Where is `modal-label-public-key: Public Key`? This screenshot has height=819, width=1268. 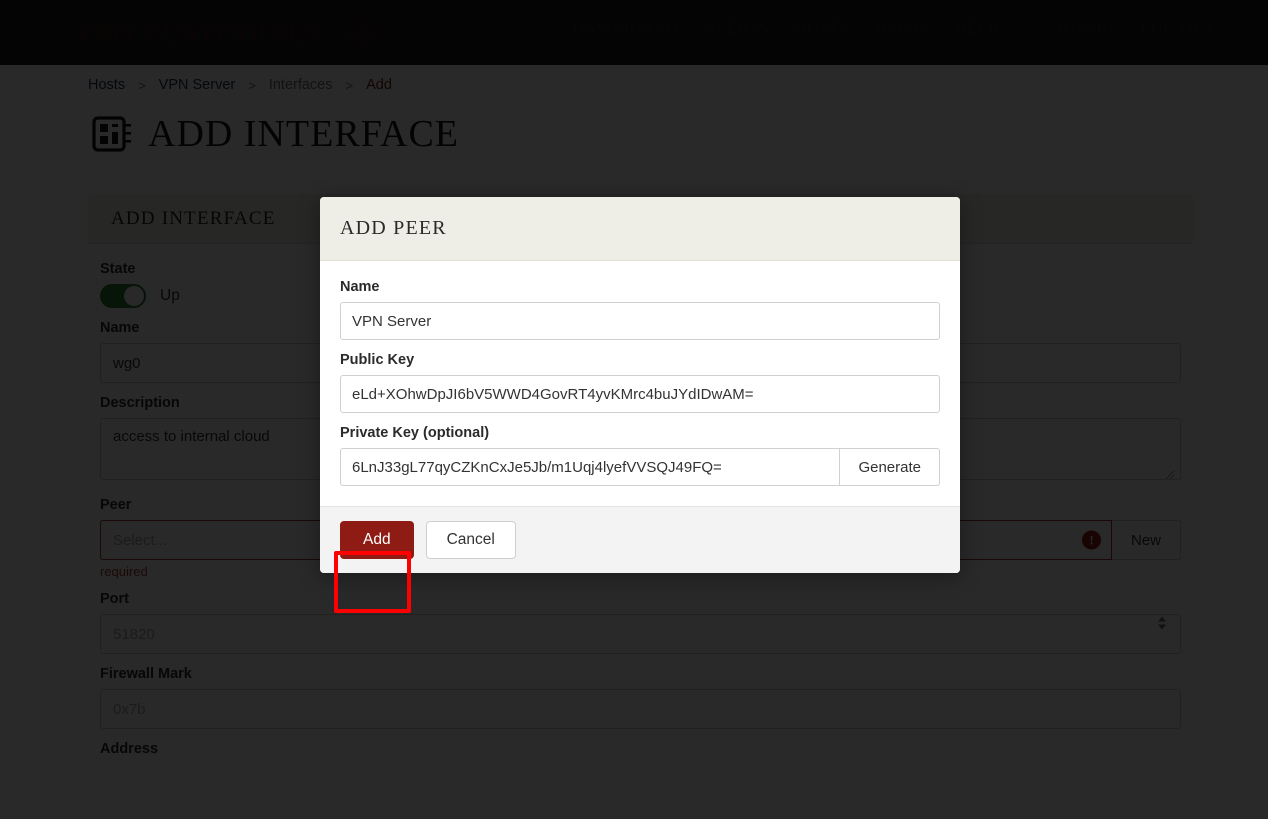 modal-label-public-key: Public Key is located at coordinates (377, 360).